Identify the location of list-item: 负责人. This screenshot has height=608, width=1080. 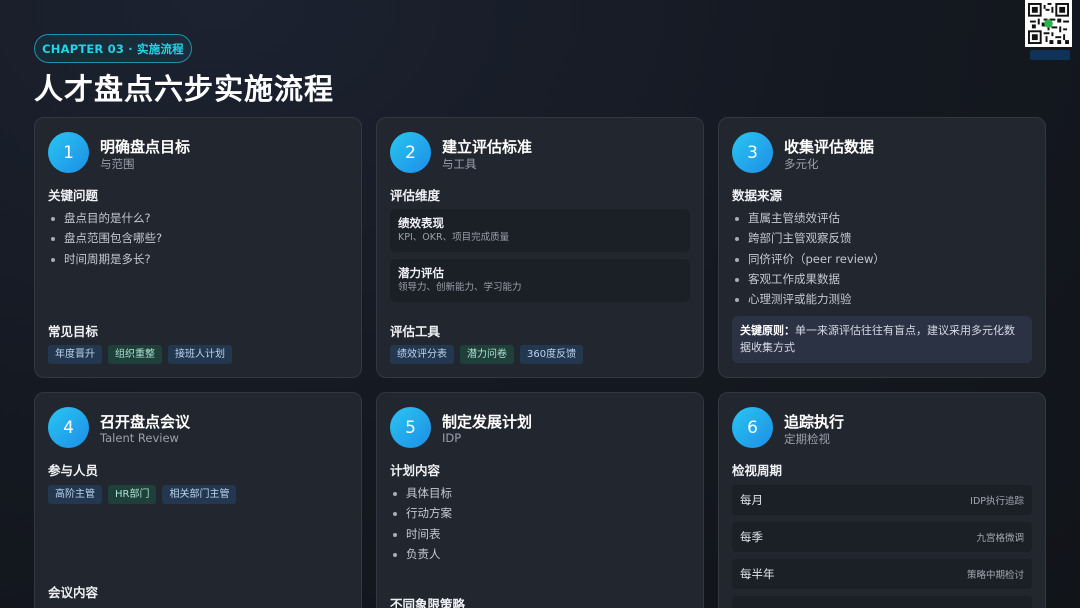
(422, 554).